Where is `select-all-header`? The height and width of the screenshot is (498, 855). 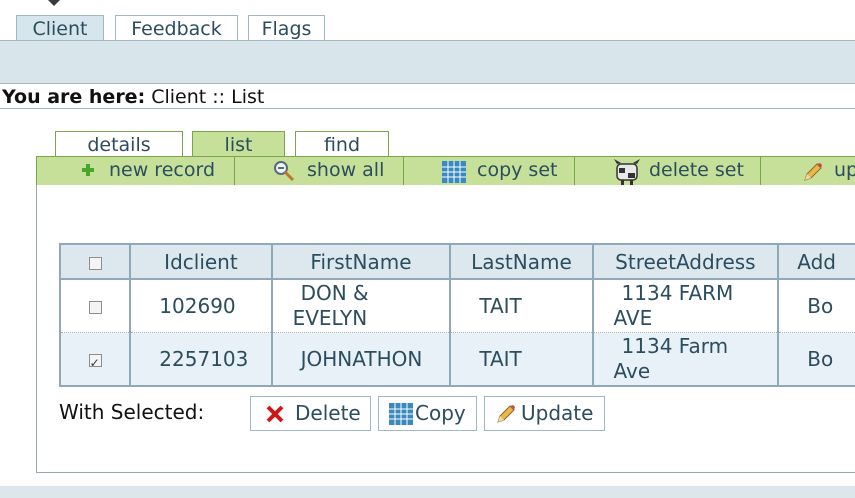 select-all-header is located at coordinates (95, 261).